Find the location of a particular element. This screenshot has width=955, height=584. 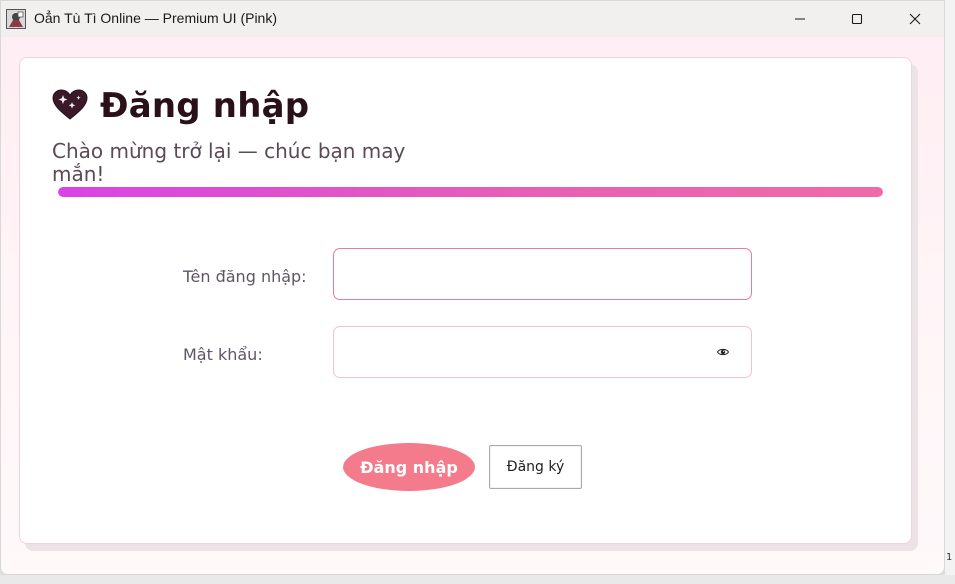

eye-icon is located at coordinates (723, 352).